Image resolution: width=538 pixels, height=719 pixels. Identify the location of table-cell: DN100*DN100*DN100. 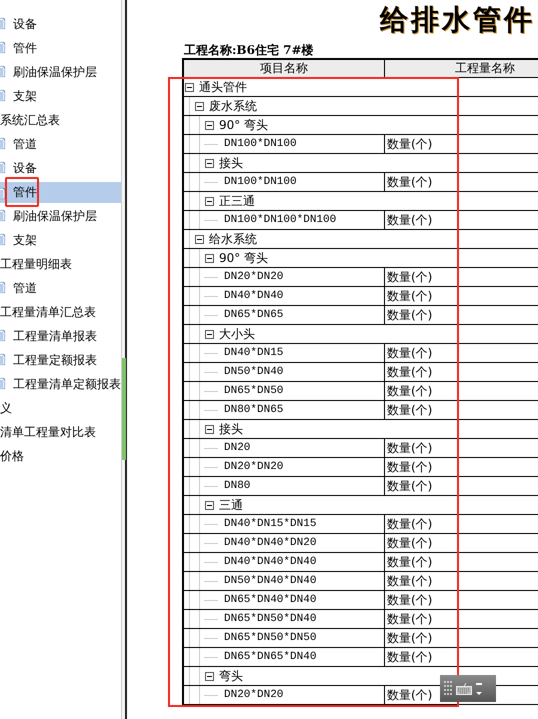
(280, 220).